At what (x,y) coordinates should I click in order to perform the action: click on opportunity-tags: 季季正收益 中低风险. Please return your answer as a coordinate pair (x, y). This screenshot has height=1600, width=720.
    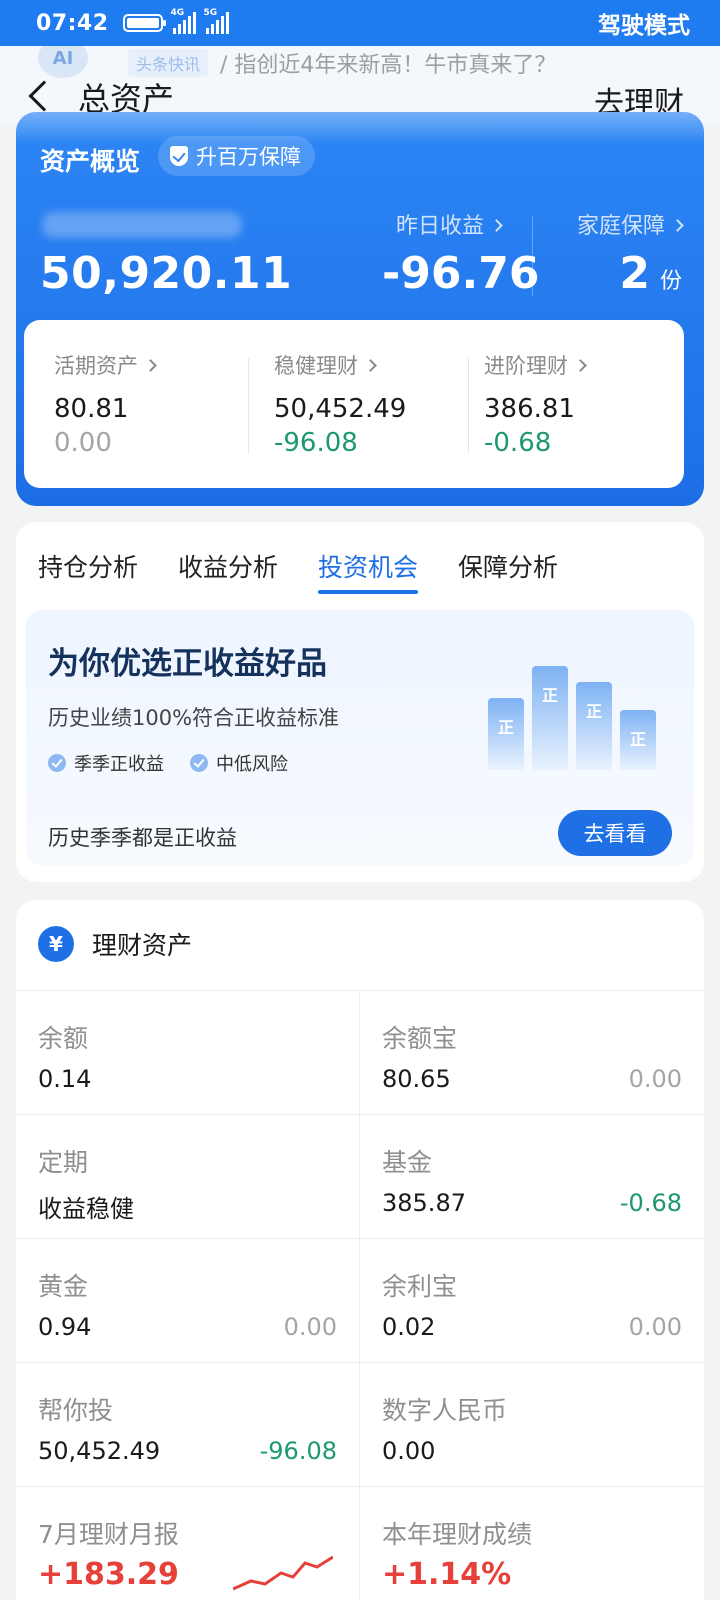
    Looking at the image, I should click on (168, 763).